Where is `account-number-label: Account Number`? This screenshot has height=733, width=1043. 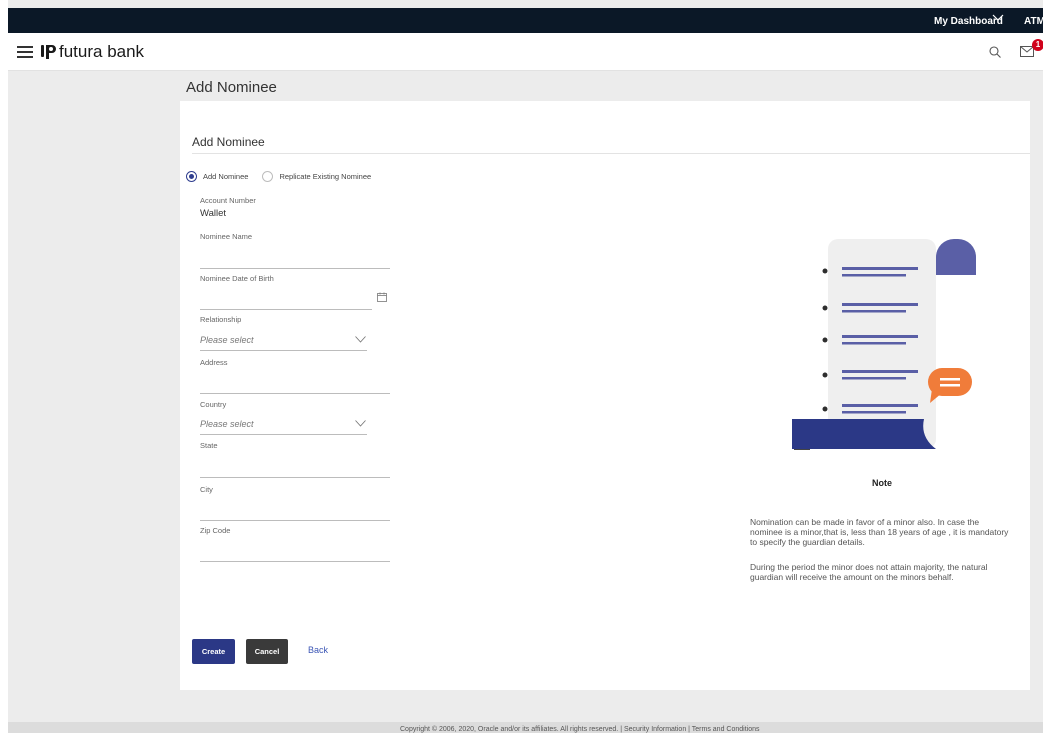 account-number-label: Account Number is located at coordinates (228, 200).